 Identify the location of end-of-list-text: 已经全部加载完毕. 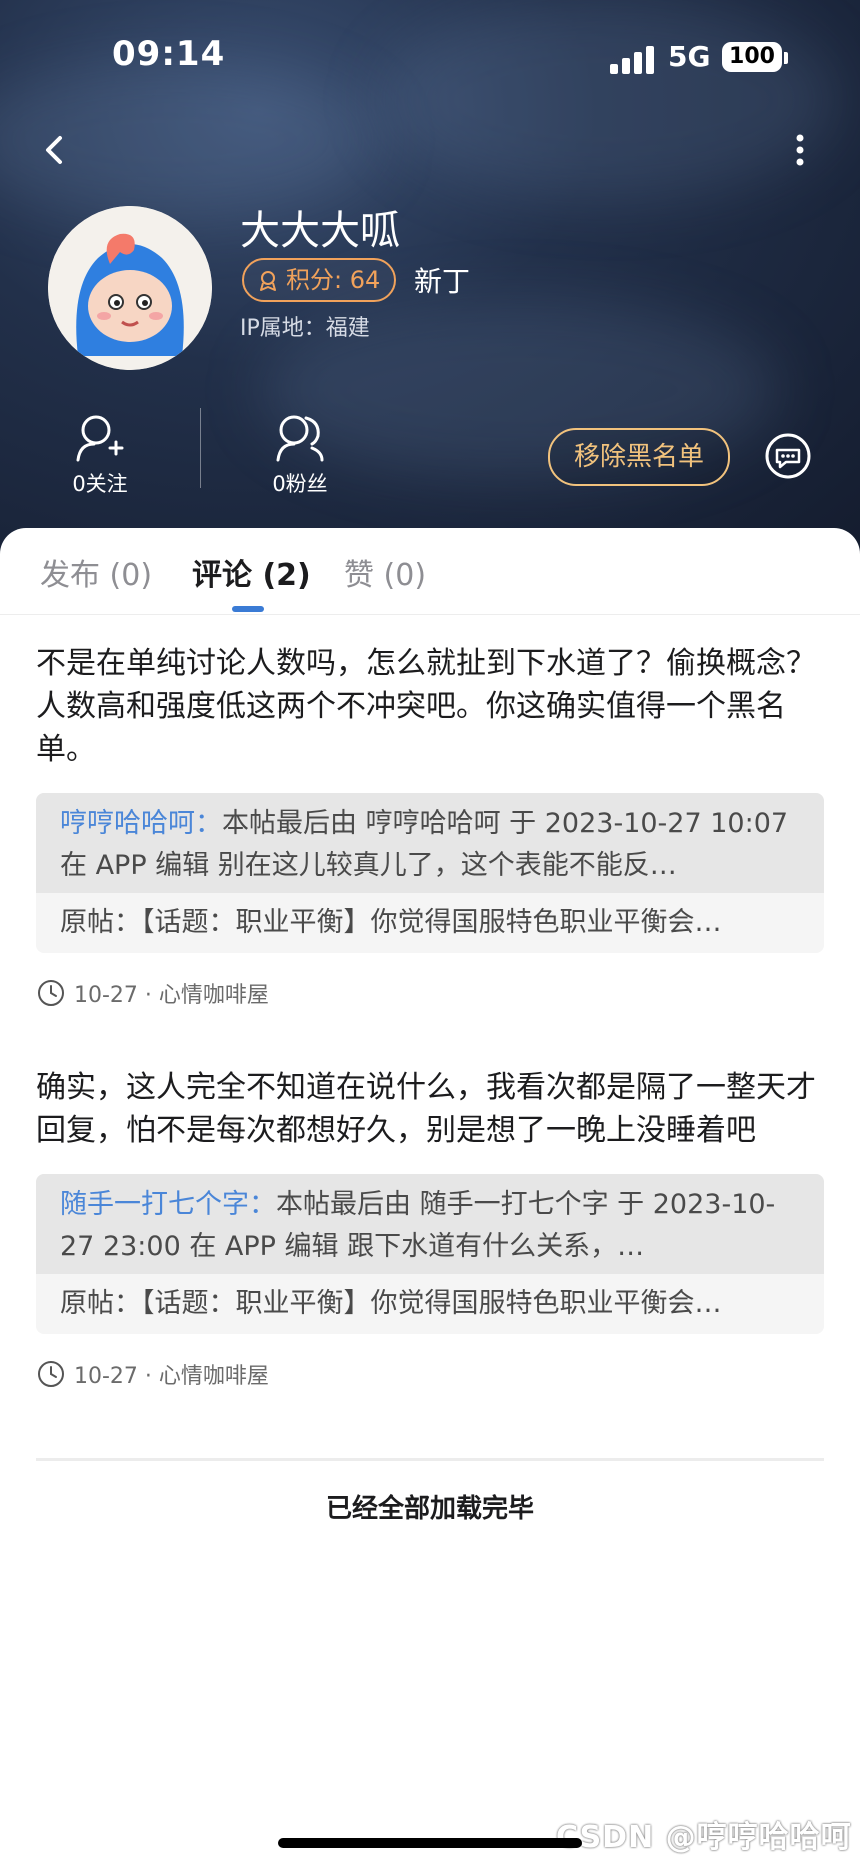
(429, 1509).